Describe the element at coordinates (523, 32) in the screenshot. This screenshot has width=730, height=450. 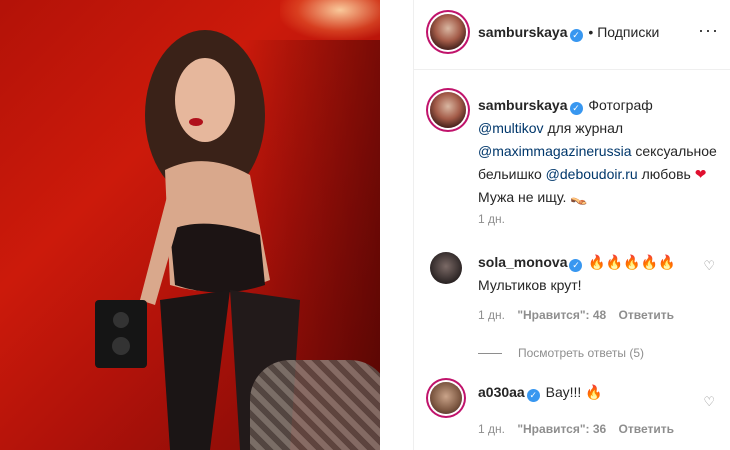
I see `author-username: samburskaya` at that location.